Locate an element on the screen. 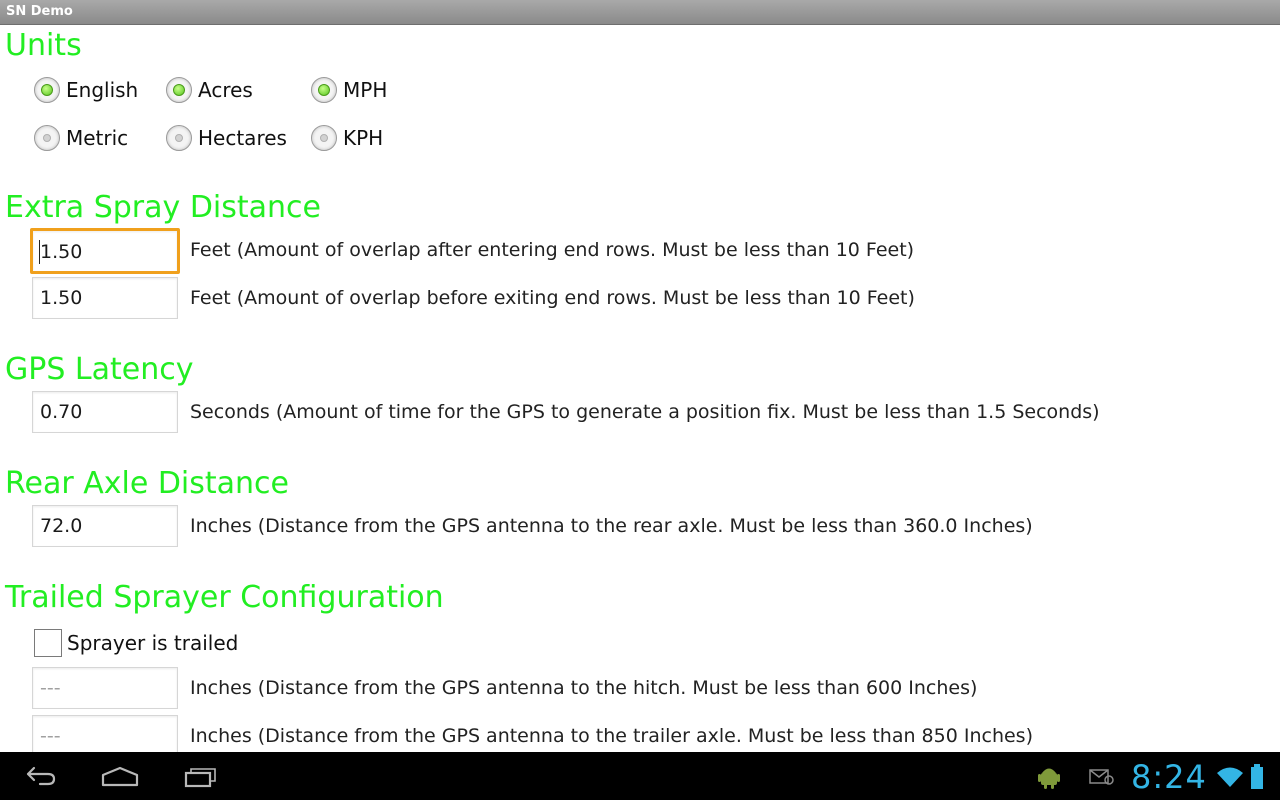 This screenshot has height=800, width=1280. radio-english: English is located at coordinates (86, 90).